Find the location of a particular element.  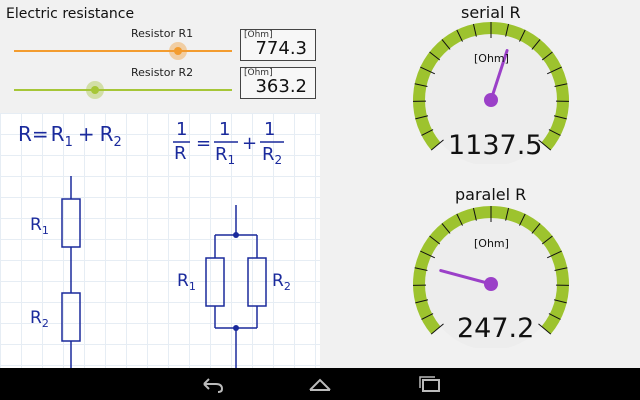

back-icon is located at coordinates (212, 384).